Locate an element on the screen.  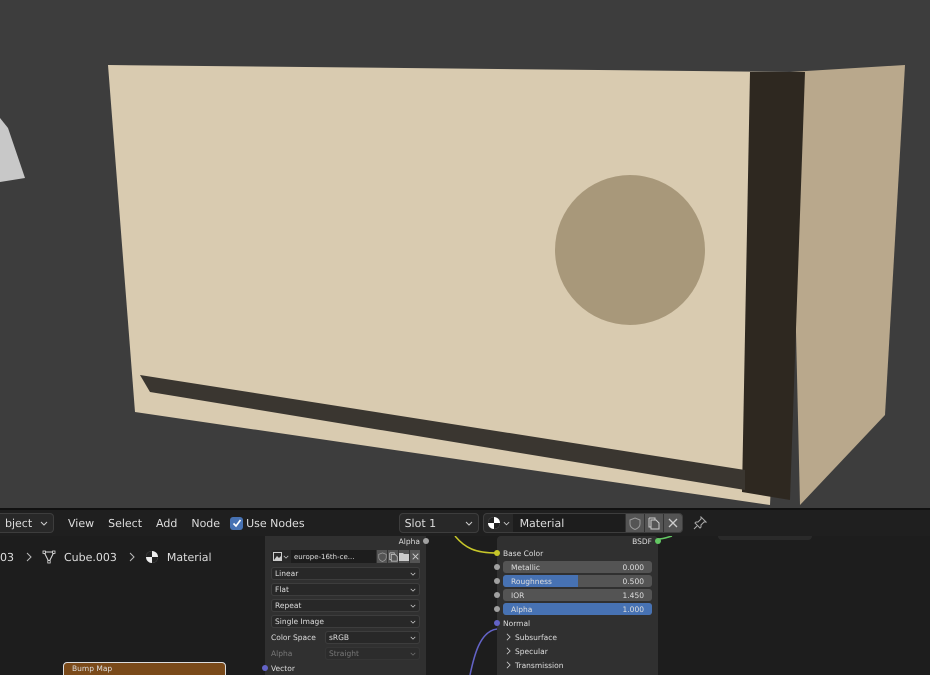
breadcrumb-item: Cube.003 is located at coordinates (90, 557).